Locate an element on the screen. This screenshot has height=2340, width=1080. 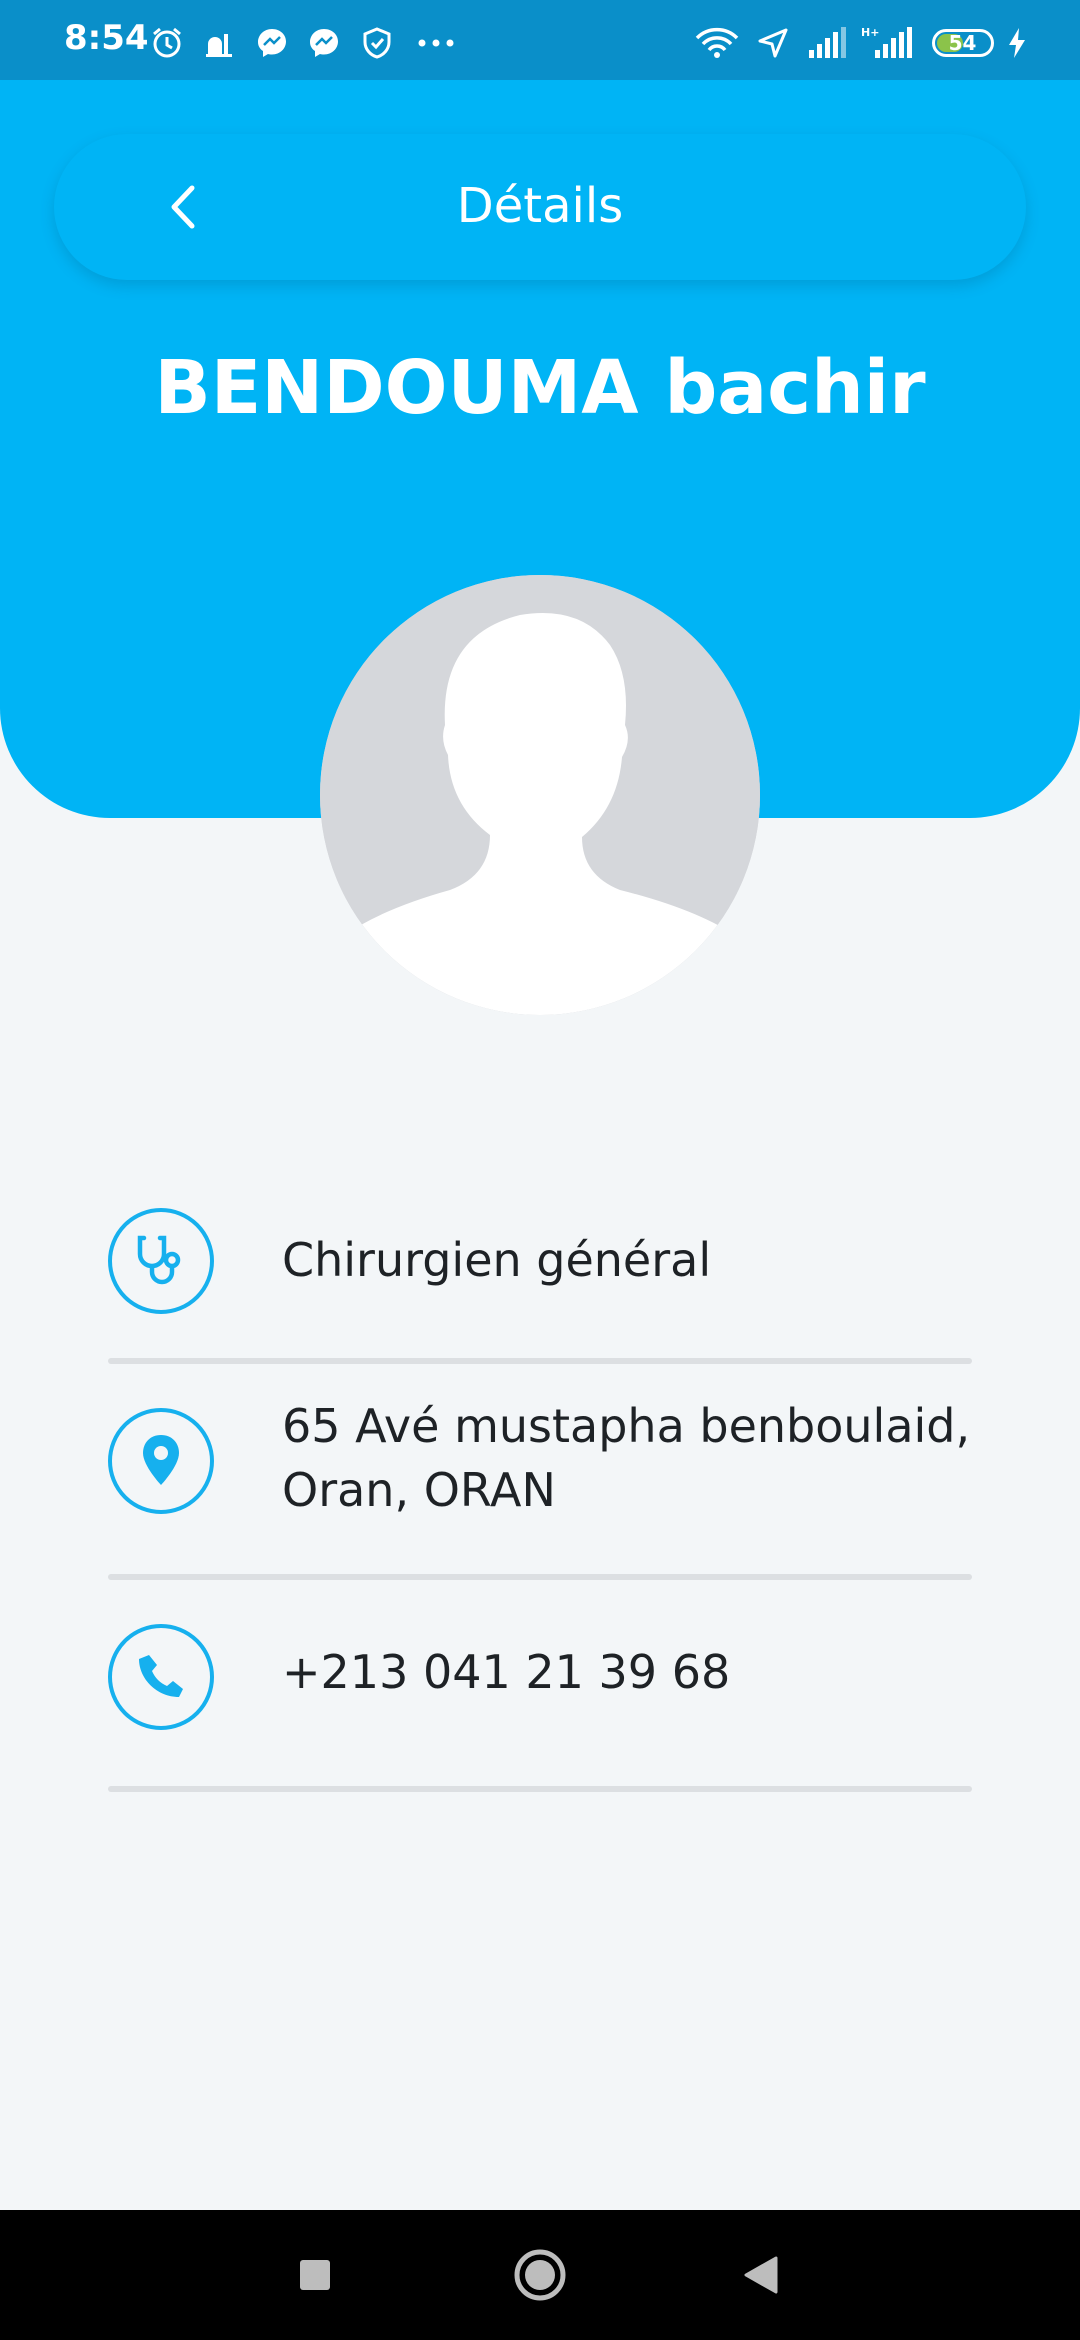
signal-icon is located at coordinates (827, 42).